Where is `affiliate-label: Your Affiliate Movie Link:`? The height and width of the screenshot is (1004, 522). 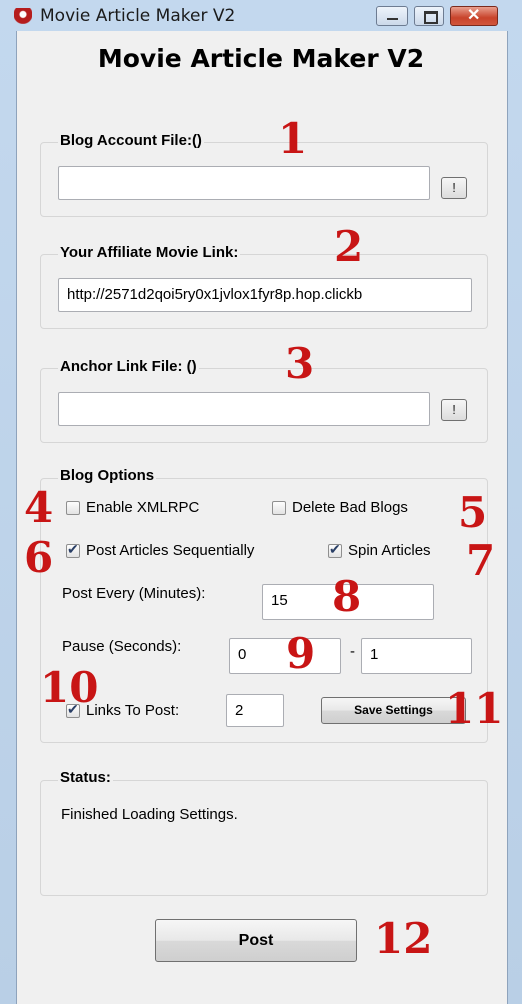 affiliate-label: Your Affiliate Movie Link: is located at coordinates (149, 252).